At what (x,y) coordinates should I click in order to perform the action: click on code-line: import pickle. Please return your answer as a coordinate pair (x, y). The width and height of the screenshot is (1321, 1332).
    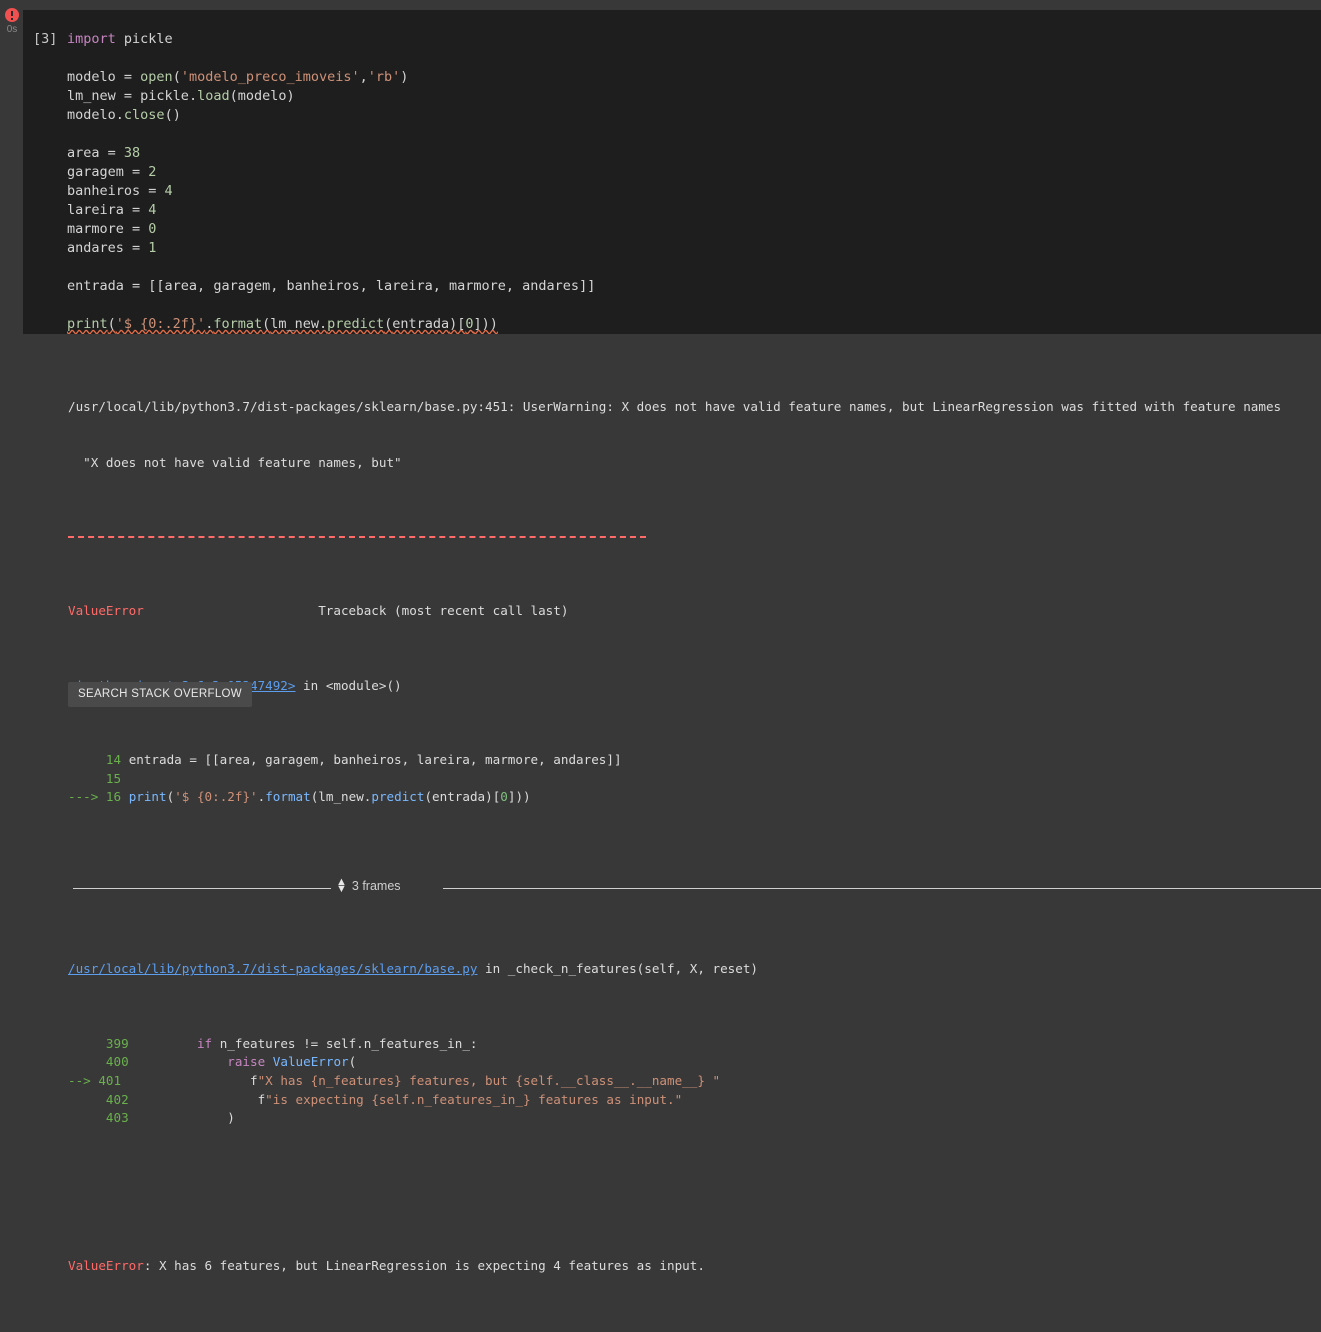
    Looking at the image, I should click on (331, 39).